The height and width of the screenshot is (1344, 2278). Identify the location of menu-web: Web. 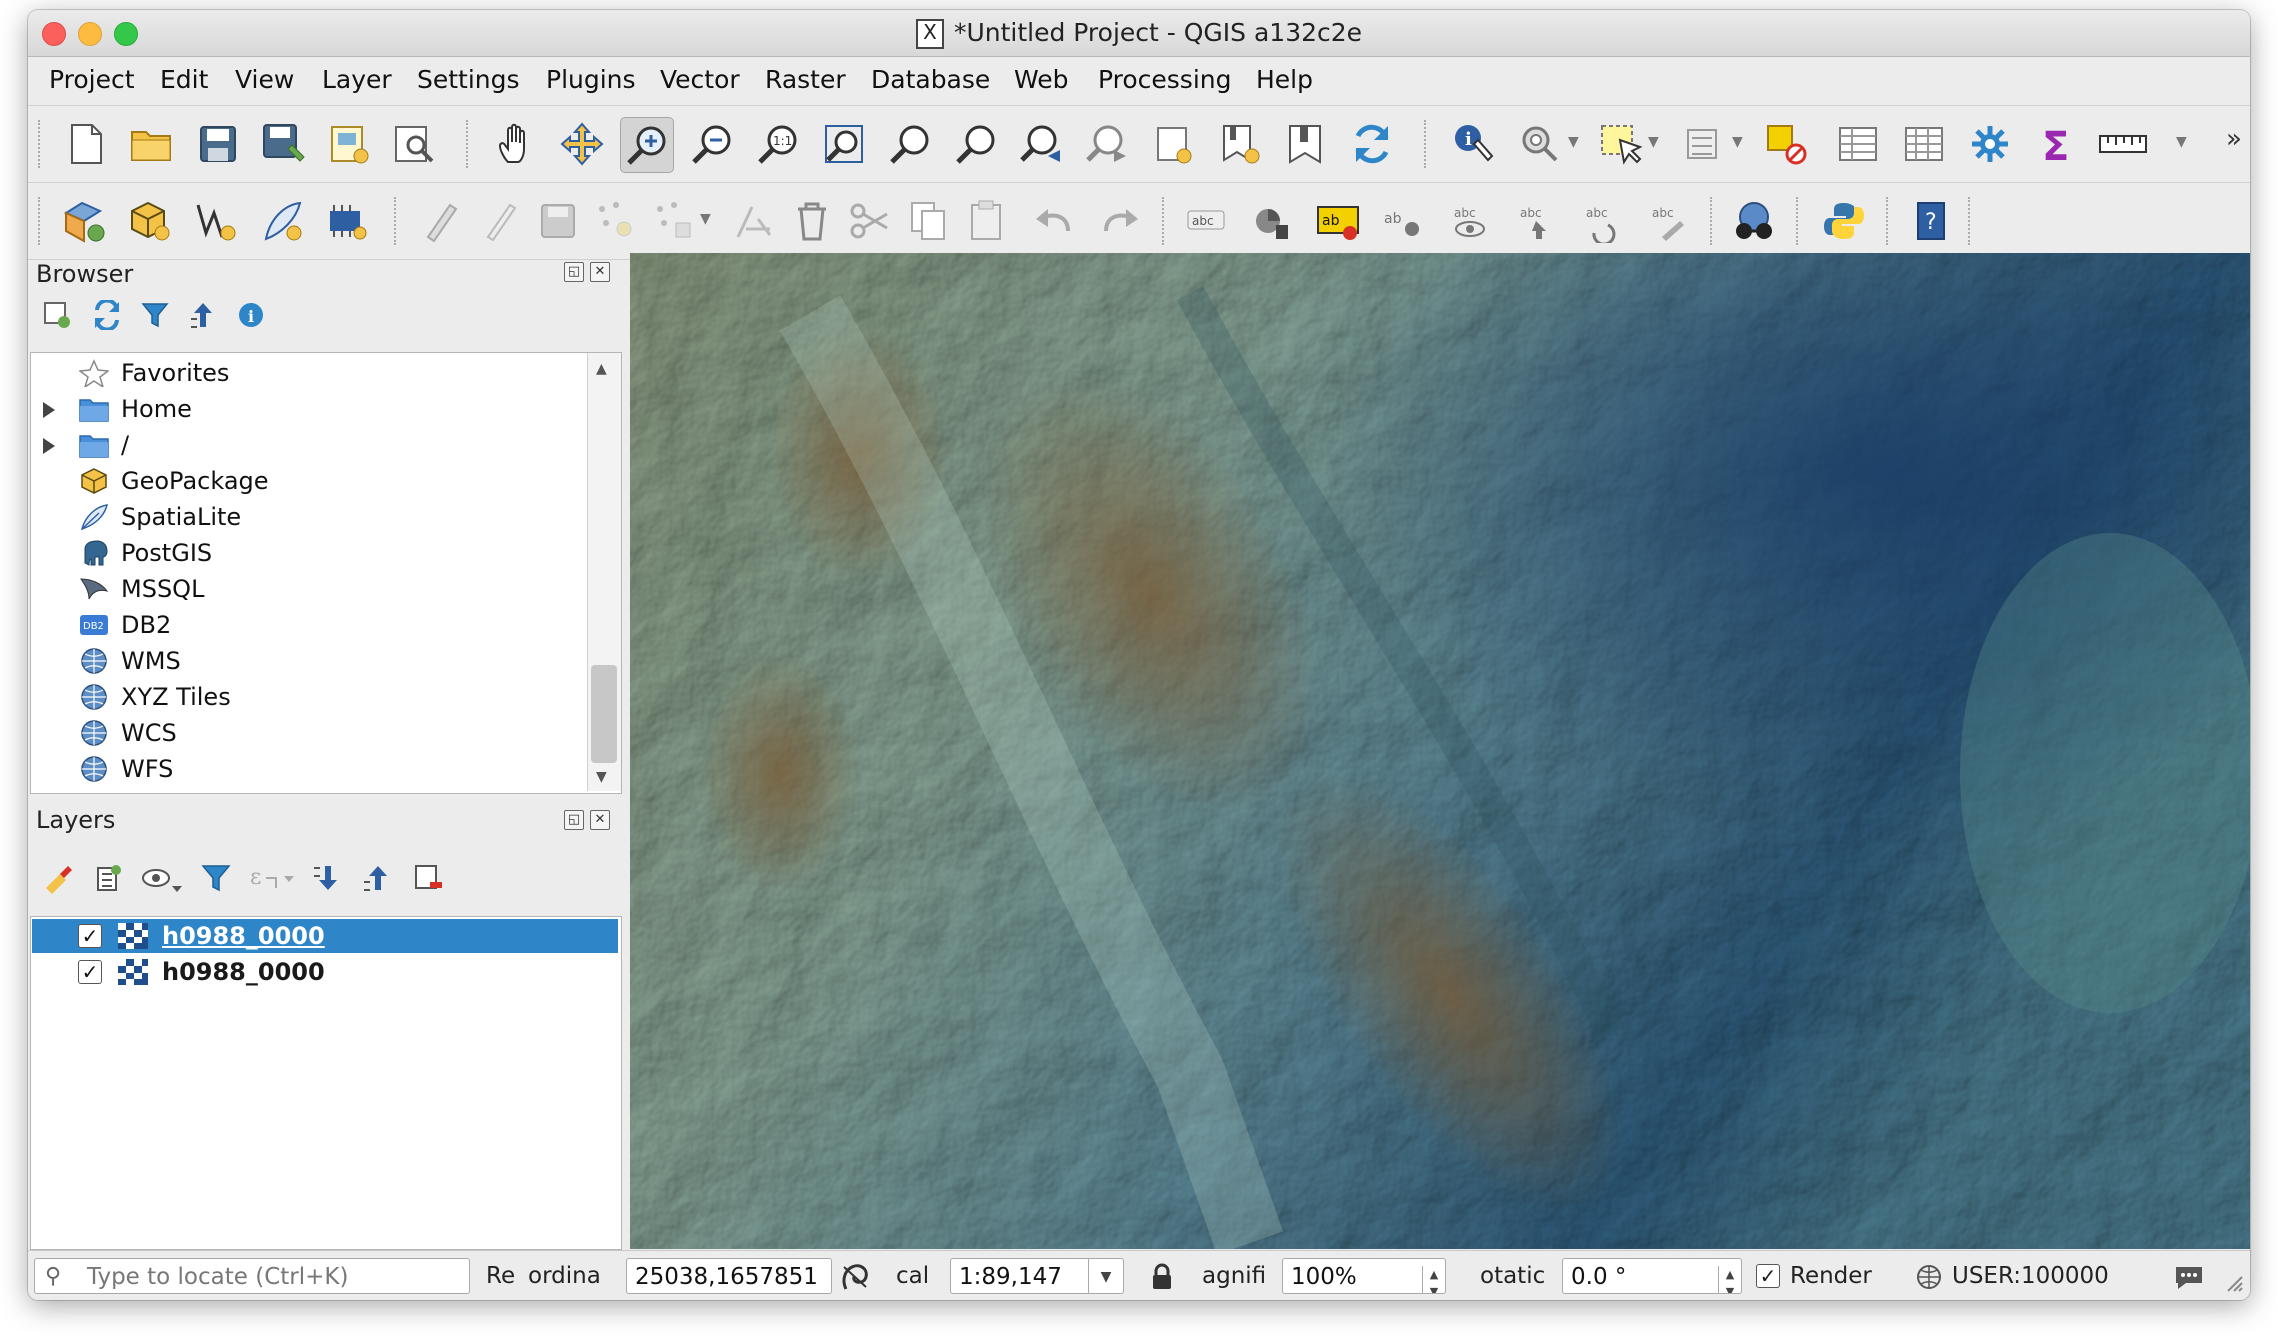
(1041, 79).